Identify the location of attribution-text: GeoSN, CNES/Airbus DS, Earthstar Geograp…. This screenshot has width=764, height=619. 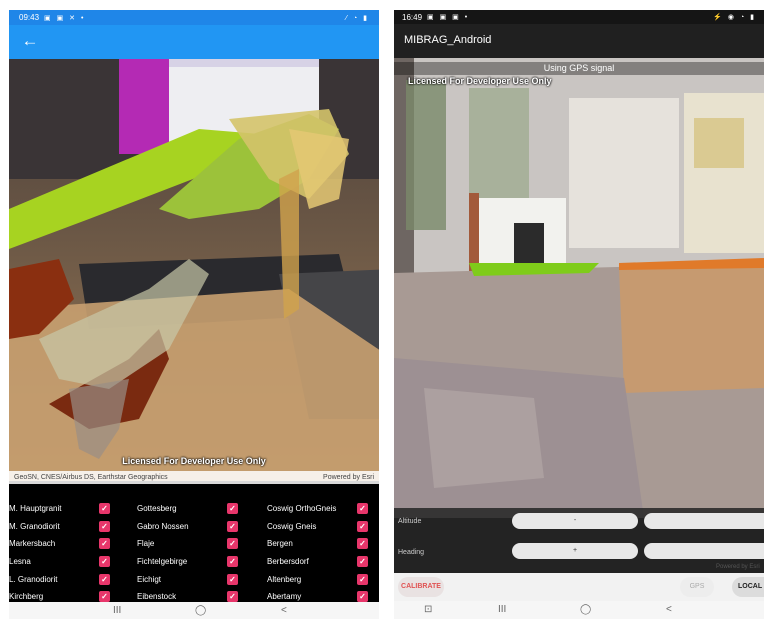
(91, 477).